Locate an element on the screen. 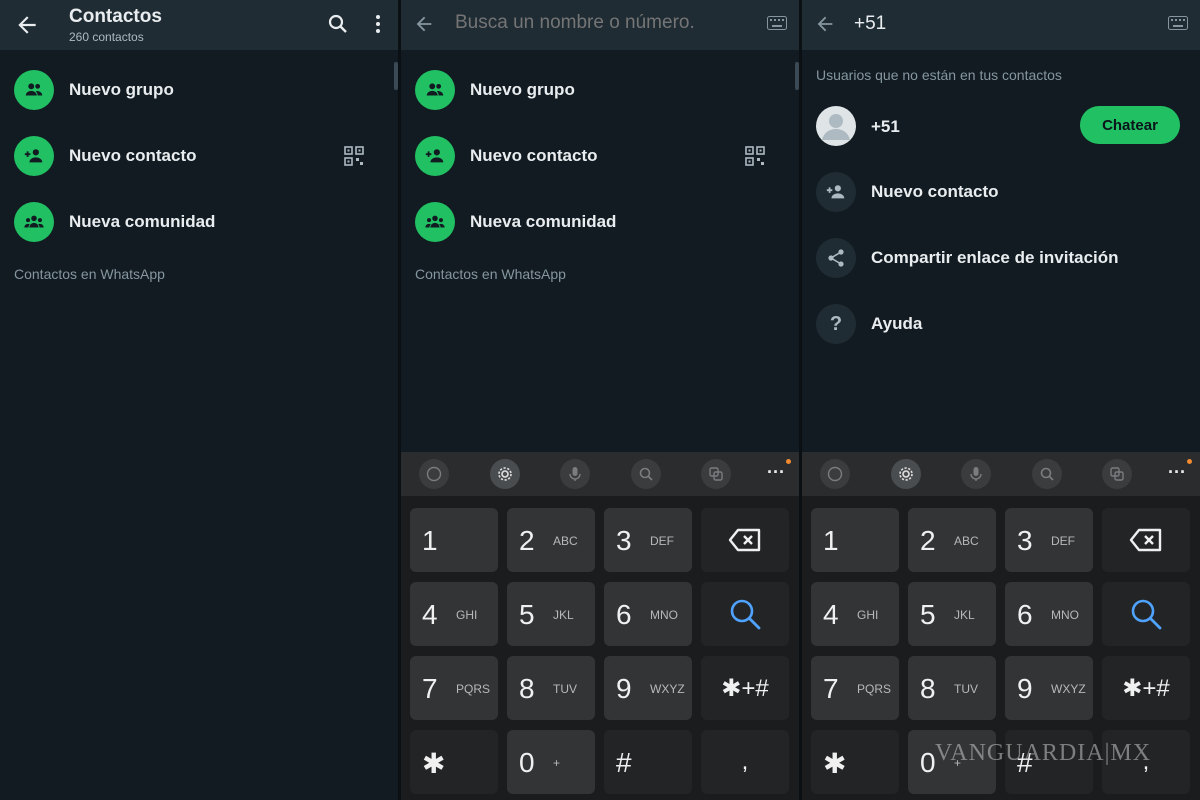 The image size is (1200, 800). page-title: Contactos is located at coordinates (115, 16).